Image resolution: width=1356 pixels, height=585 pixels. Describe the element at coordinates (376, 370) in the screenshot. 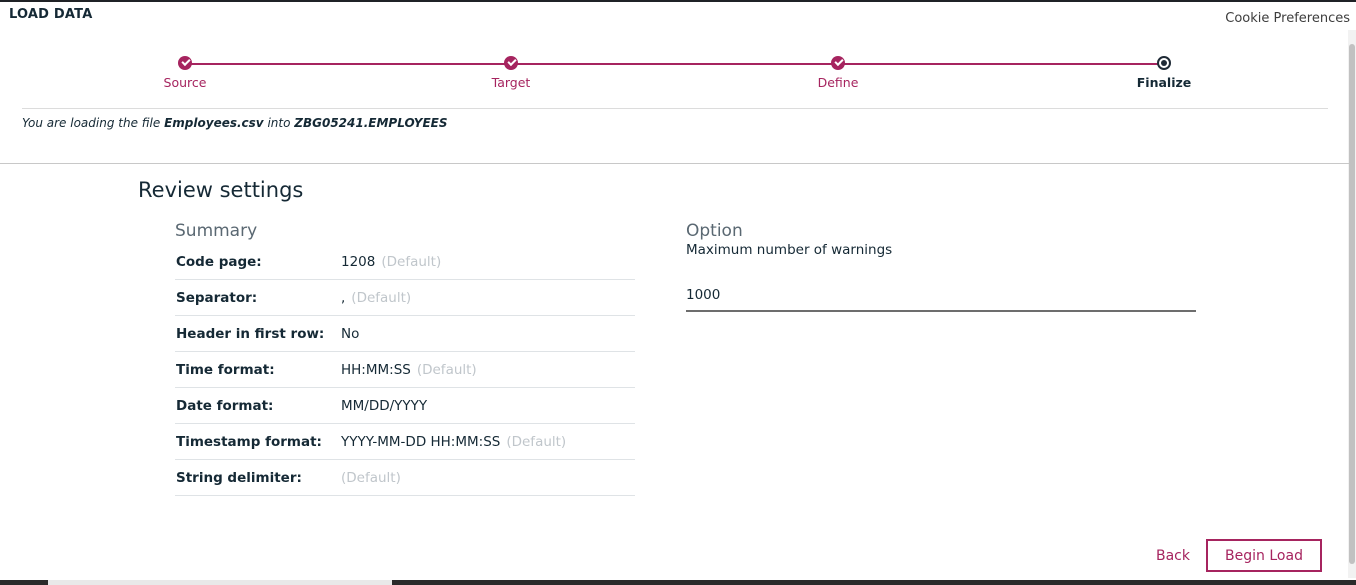

I see `value-text: HH:MM:SS` at that location.